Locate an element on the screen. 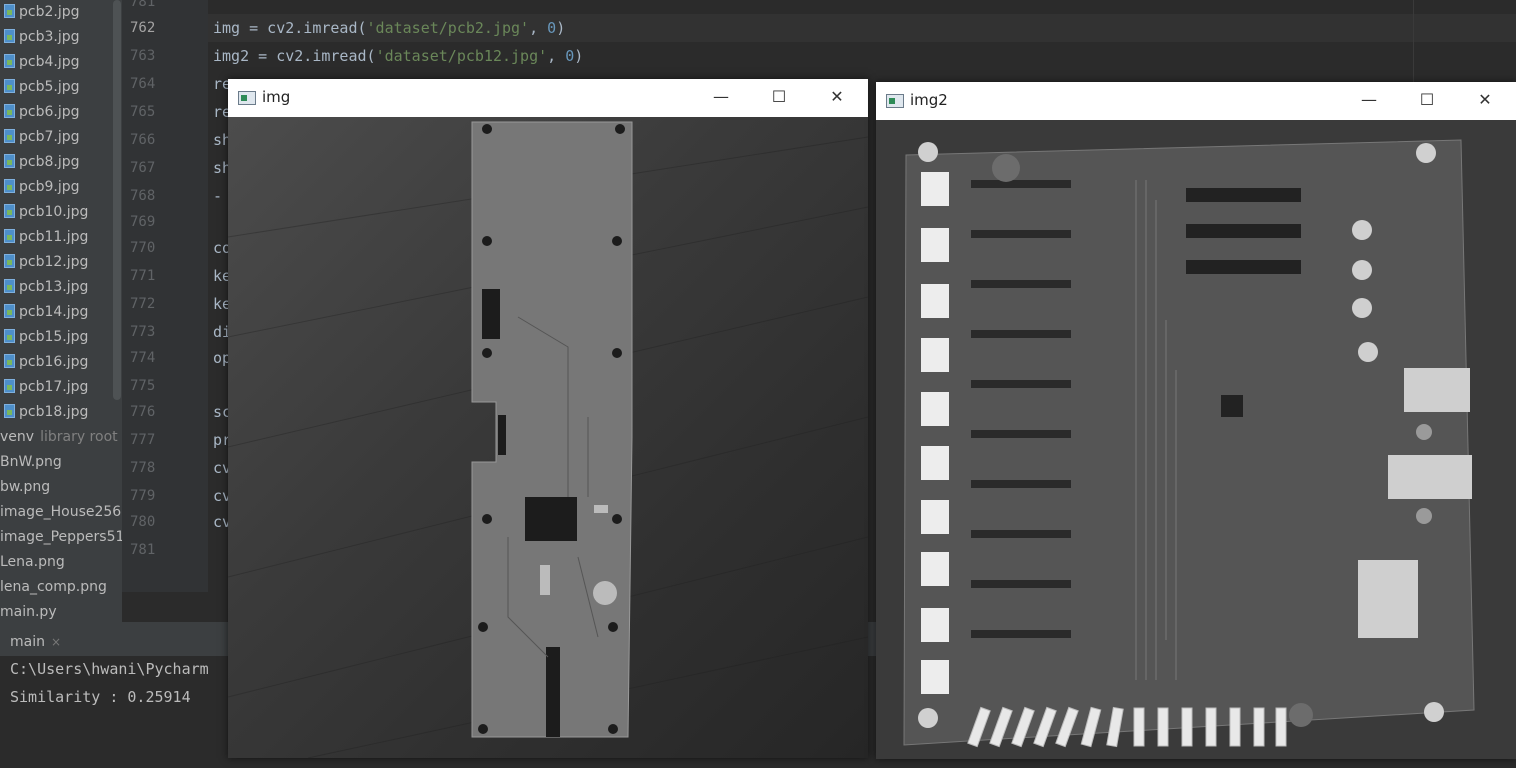 This screenshot has height=768, width=1516. file-item: pcb18.jpg is located at coordinates (44, 412).